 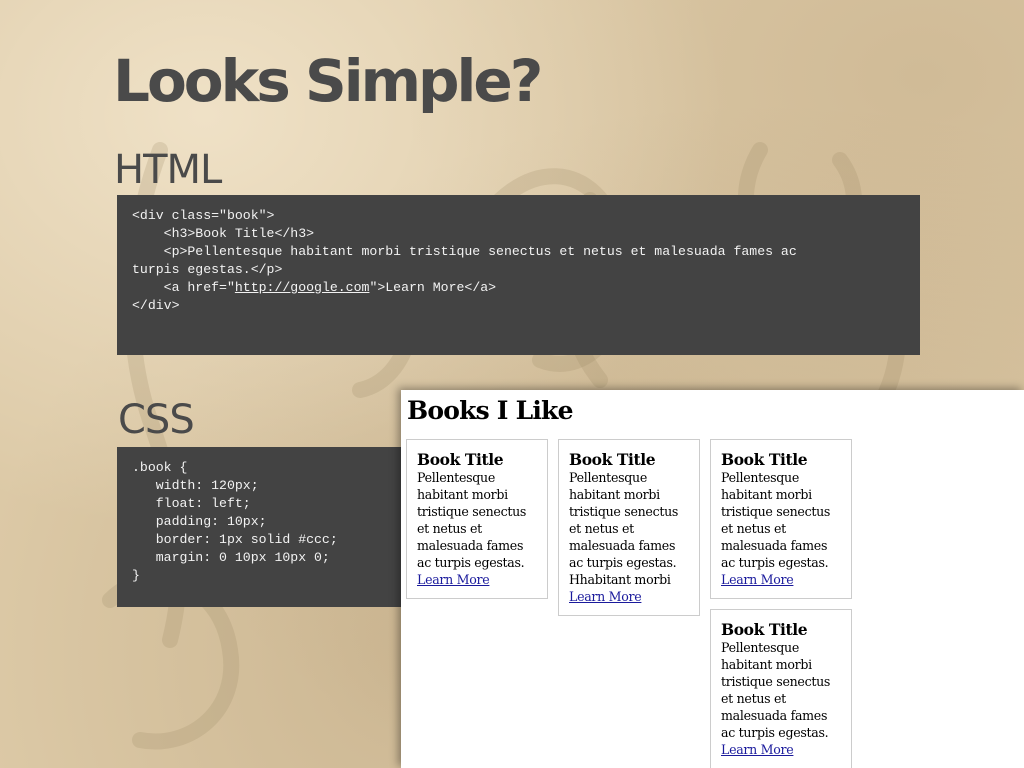 What do you see at coordinates (235, 539) in the screenshot?
I see `css-code-line: border: 1px solid #ccc;` at bounding box center [235, 539].